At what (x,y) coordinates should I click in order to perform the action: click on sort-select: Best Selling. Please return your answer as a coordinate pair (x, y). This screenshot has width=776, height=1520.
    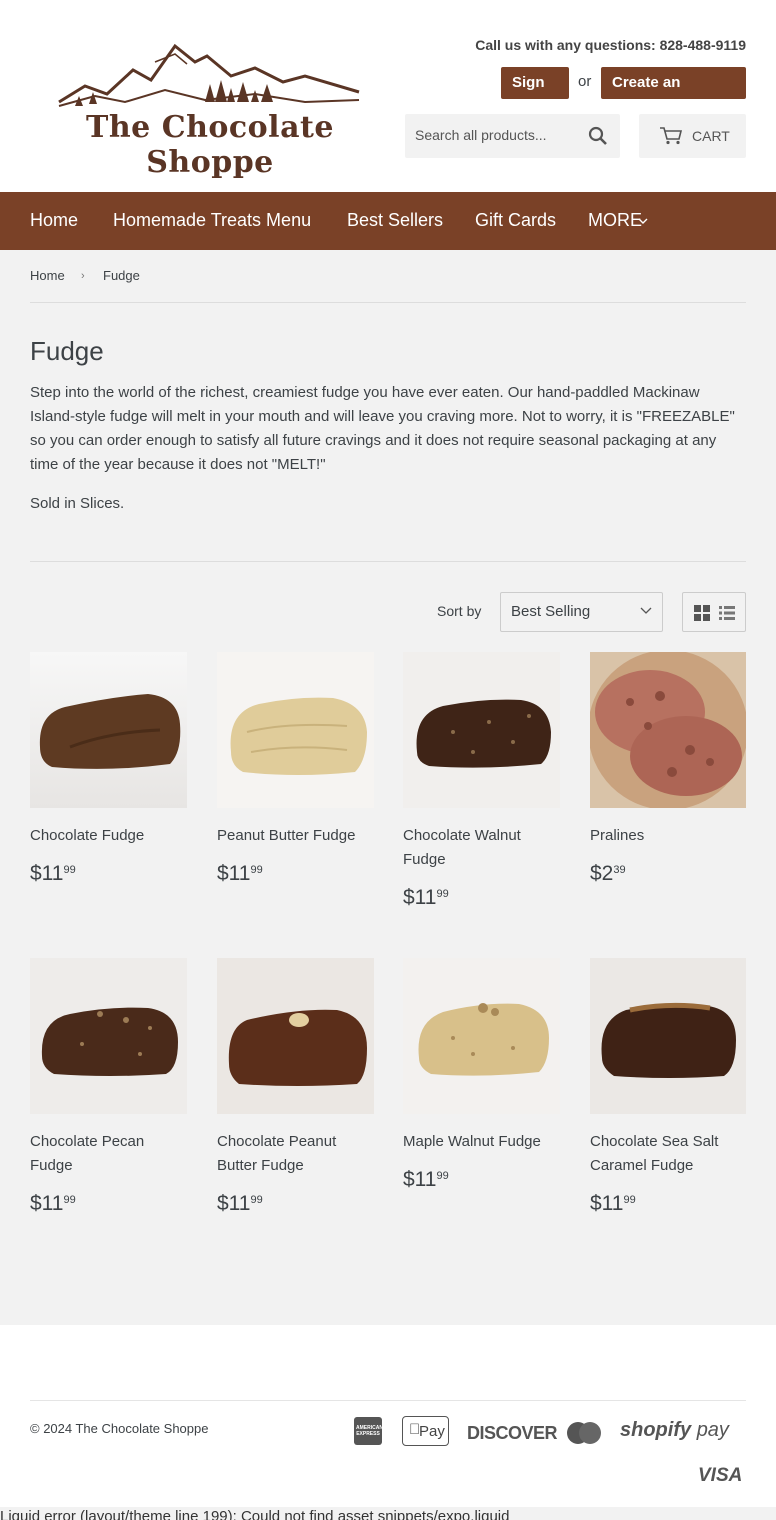
    Looking at the image, I should click on (581, 612).